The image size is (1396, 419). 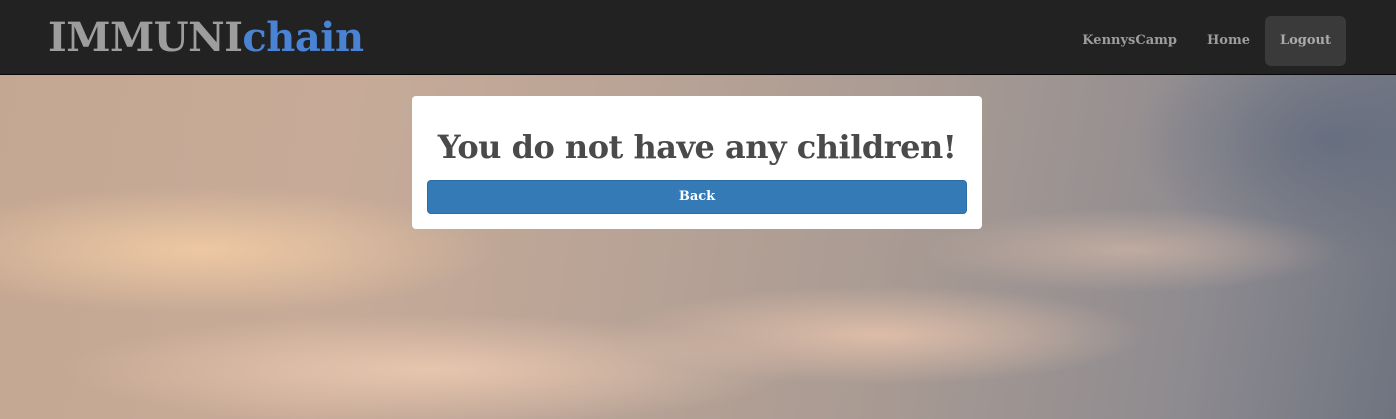 What do you see at coordinates (1129, 41) in the screenshot?
I see `nav-link-kennyscamp: KennysCamp` at bounding box center [1129, 41].